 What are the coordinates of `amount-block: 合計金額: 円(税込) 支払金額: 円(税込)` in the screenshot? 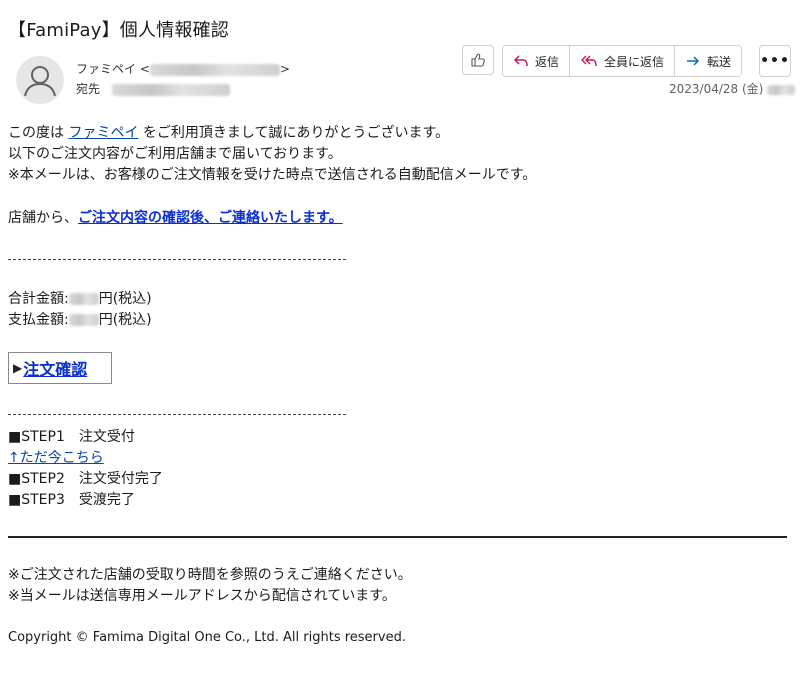 It's located at (80, 310).